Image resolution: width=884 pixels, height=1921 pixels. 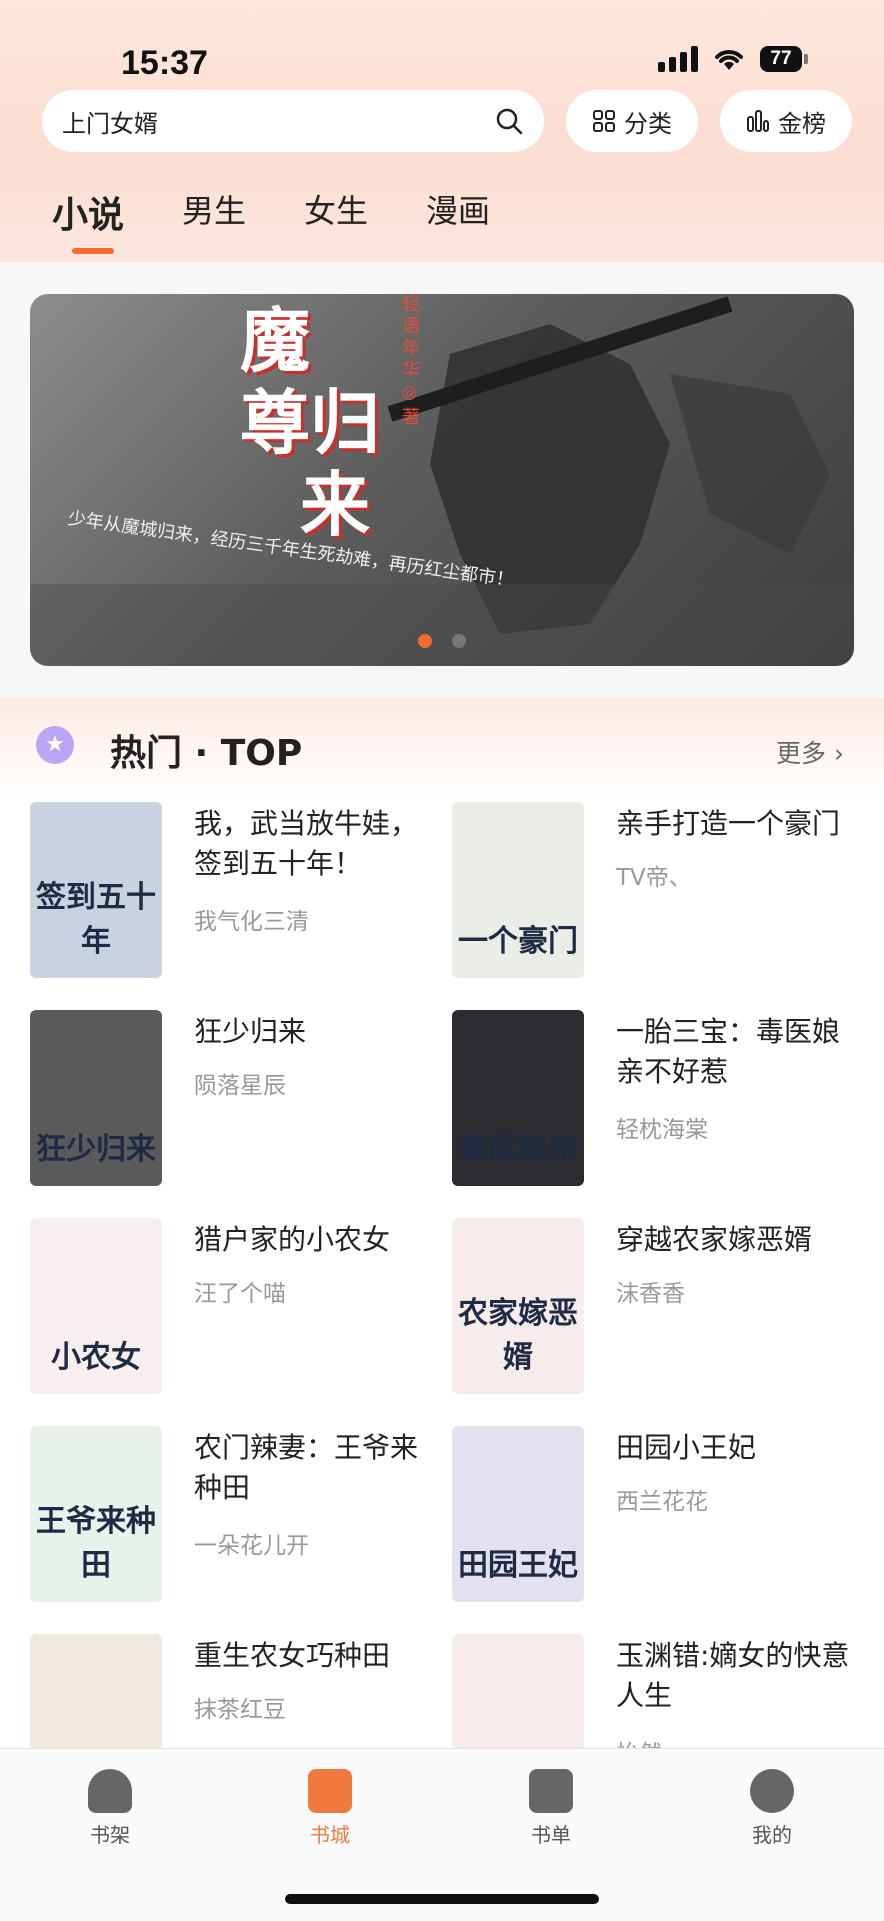 What do you see at coordinates (772, 1835) in the screenshot?
I see `nav-profile-label: 我的` at bounding box center [772, 1835].